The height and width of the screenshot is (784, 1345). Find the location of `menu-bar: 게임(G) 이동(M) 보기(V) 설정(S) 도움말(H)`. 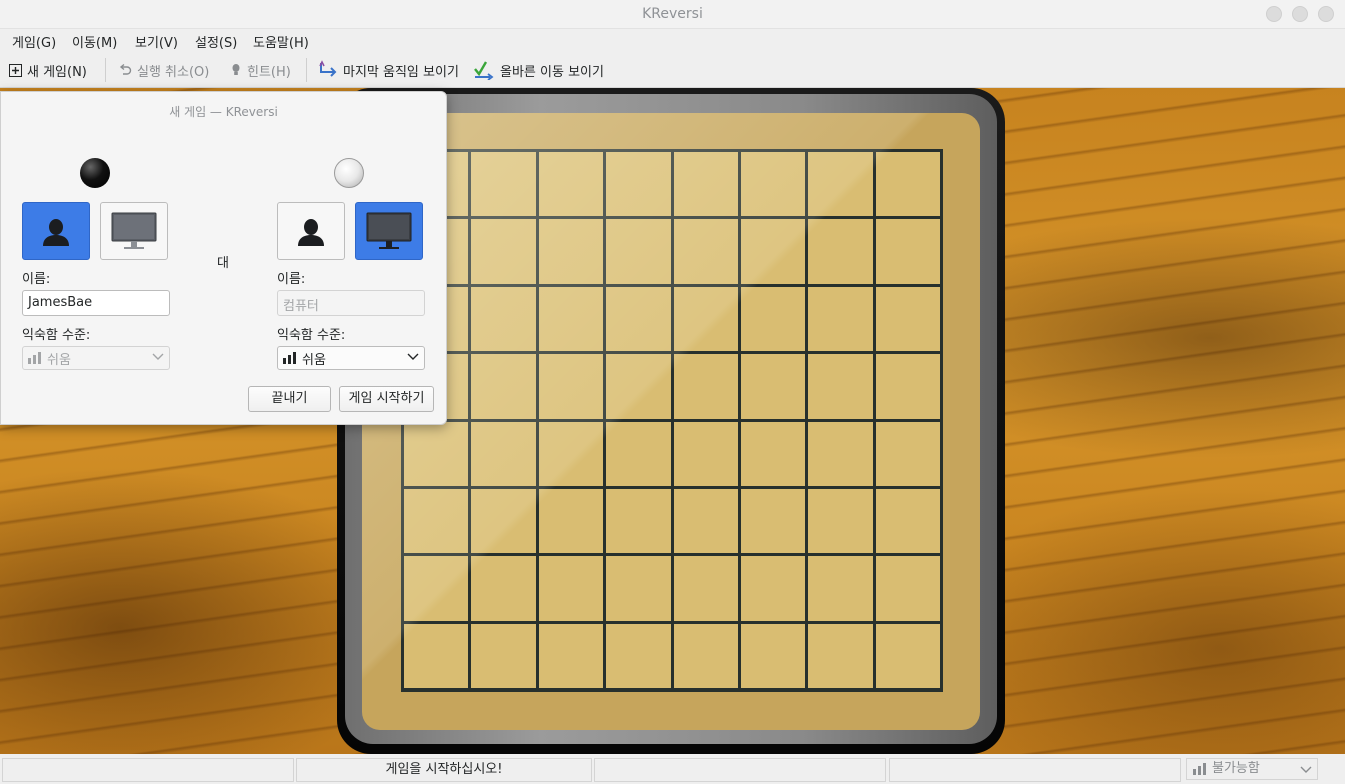

menu-bar: 게임(G) 이동(M) 보기(V) 설정(S) 도움말(H) is located at coordinates (672, 40).